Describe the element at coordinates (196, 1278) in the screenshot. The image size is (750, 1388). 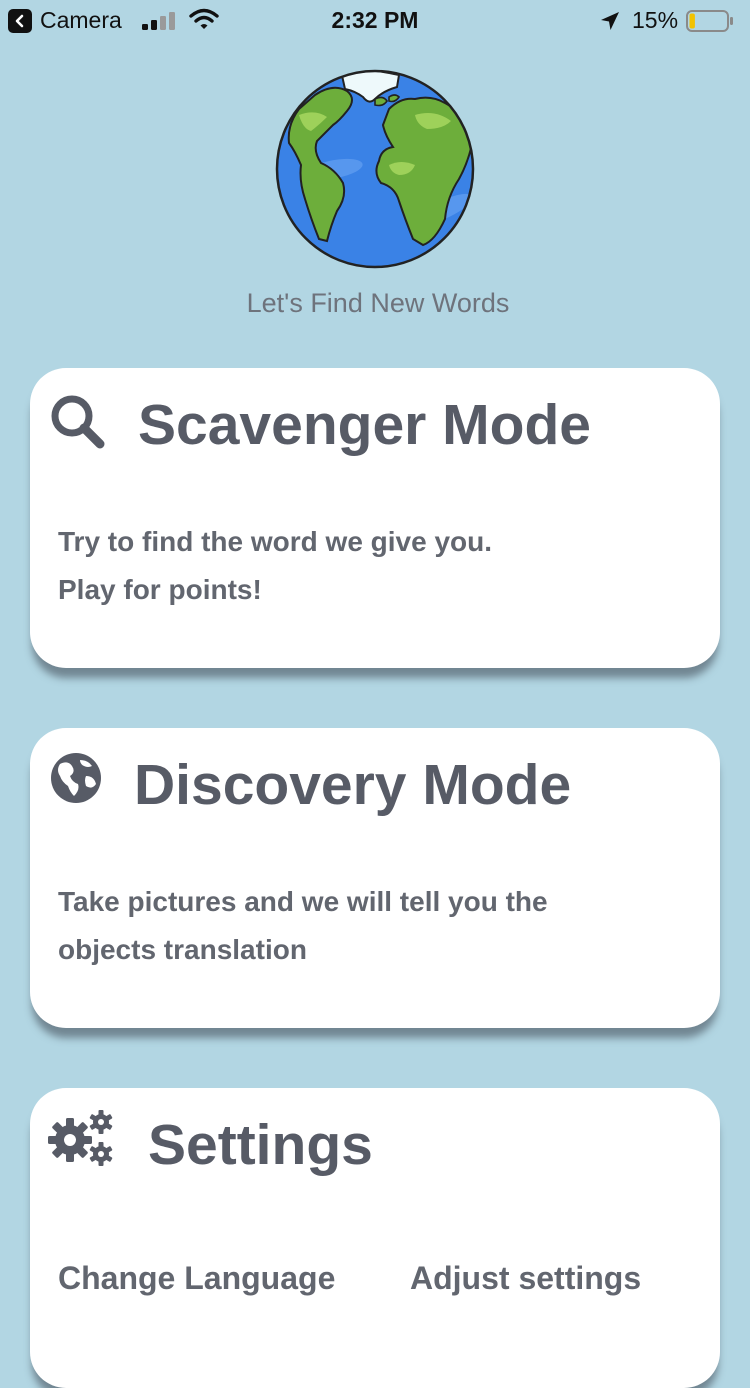
I see `change-language-button: Change Language` at that location.